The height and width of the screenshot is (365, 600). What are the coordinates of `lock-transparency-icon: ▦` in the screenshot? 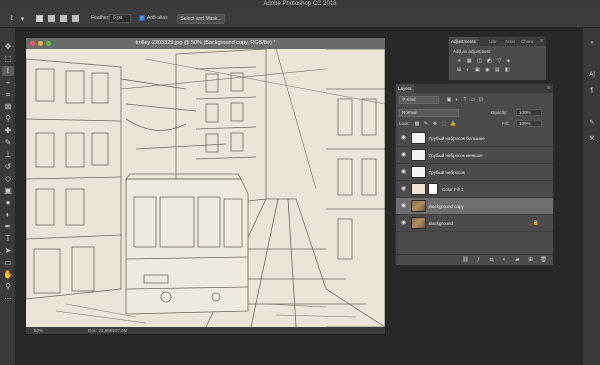 It's located at (417, 124).